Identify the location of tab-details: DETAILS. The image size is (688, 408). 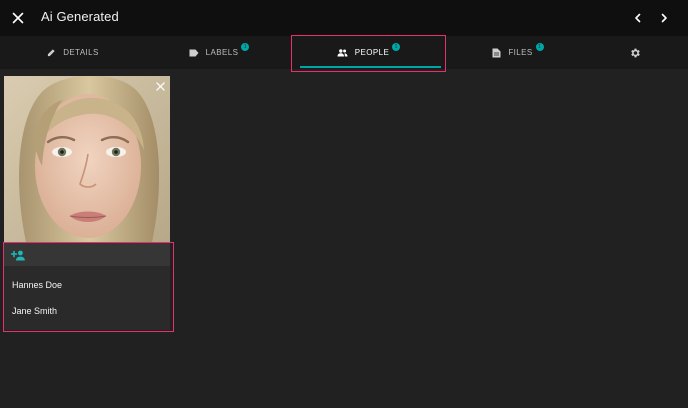
(73, 52).